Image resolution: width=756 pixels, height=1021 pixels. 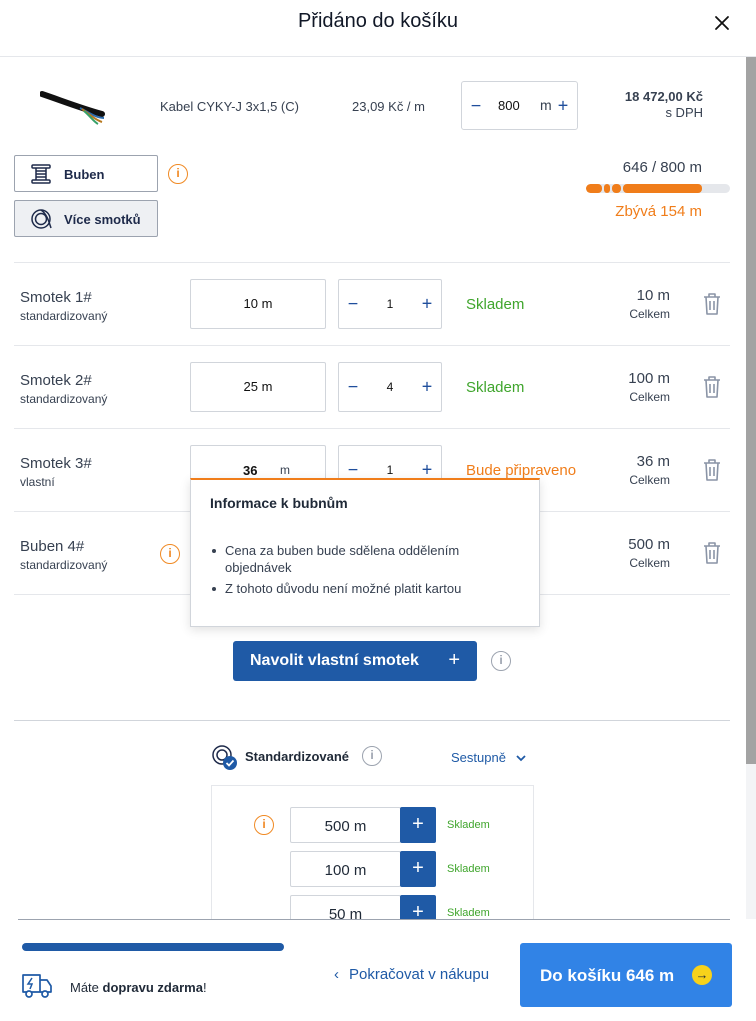 What do you see at coordinates (607, 975) in the screenshot?
I see `go-to-cart-label: Do košíku 646 m` at bounding box center [607, 975].